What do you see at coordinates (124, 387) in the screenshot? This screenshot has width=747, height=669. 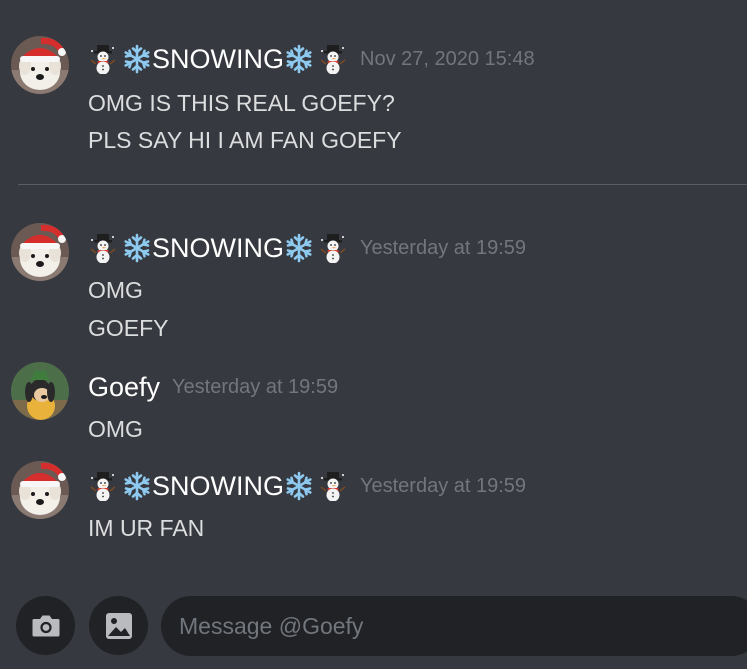 I see `username: Goefy` at bounding box center [124, 387].